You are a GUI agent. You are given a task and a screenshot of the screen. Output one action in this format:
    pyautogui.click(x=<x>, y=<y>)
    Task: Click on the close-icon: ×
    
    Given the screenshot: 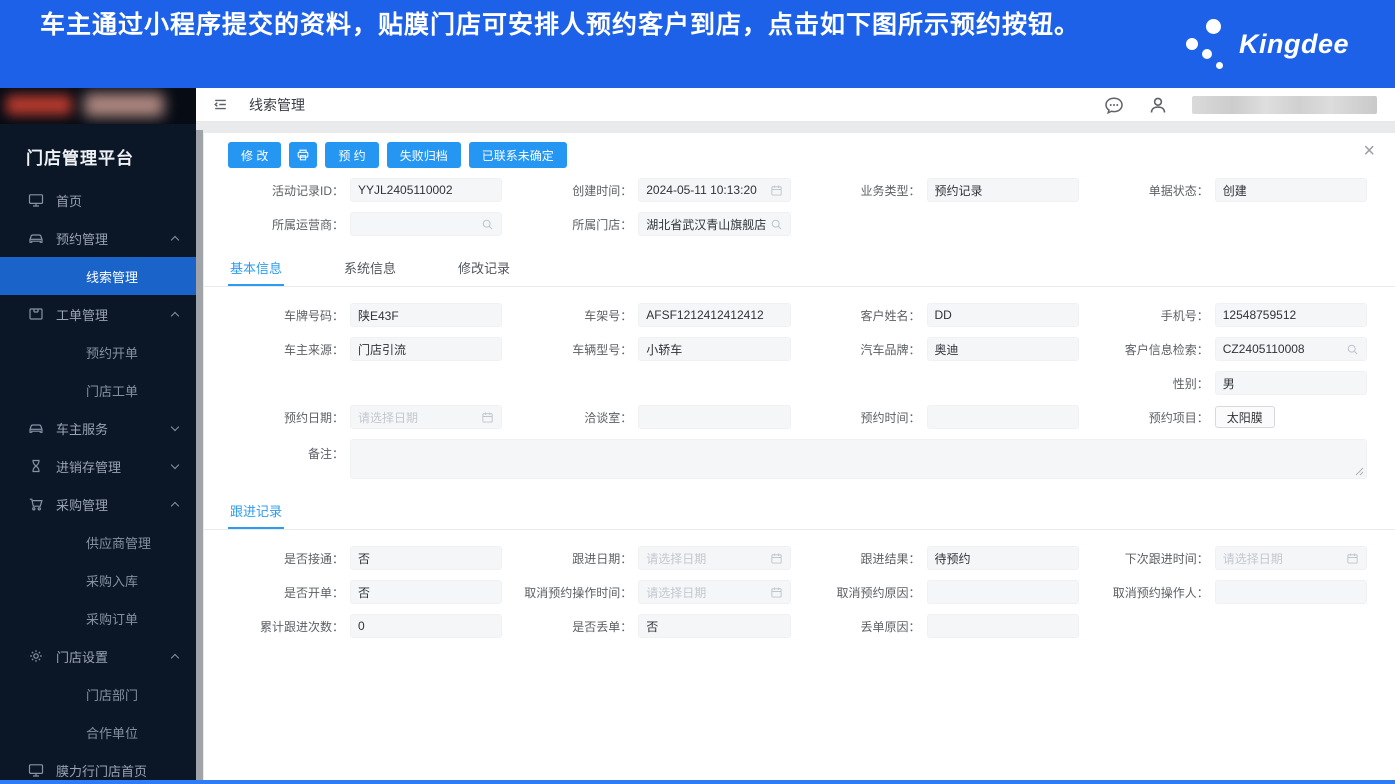 What is the action you would take?
    pyautogui.click(x=1369, y=151)
    